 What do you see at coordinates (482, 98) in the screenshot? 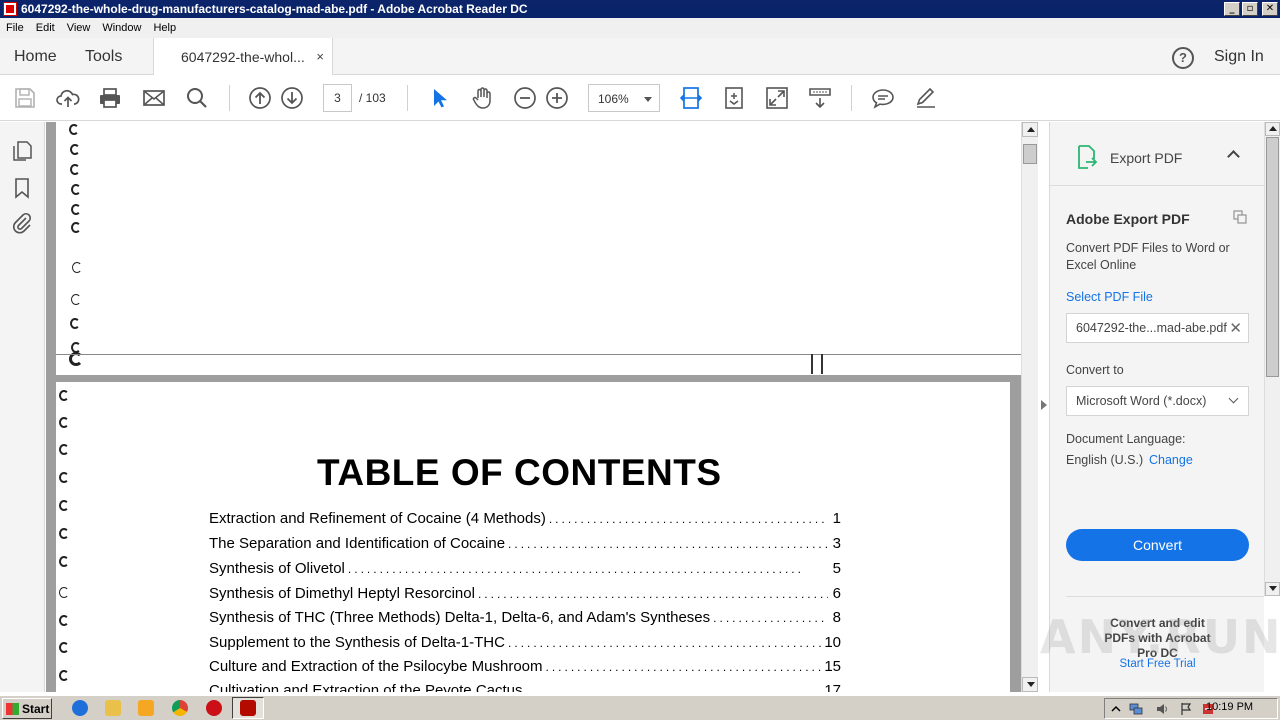
I see `hand-tool-icon` at bounding box center [482, 98].